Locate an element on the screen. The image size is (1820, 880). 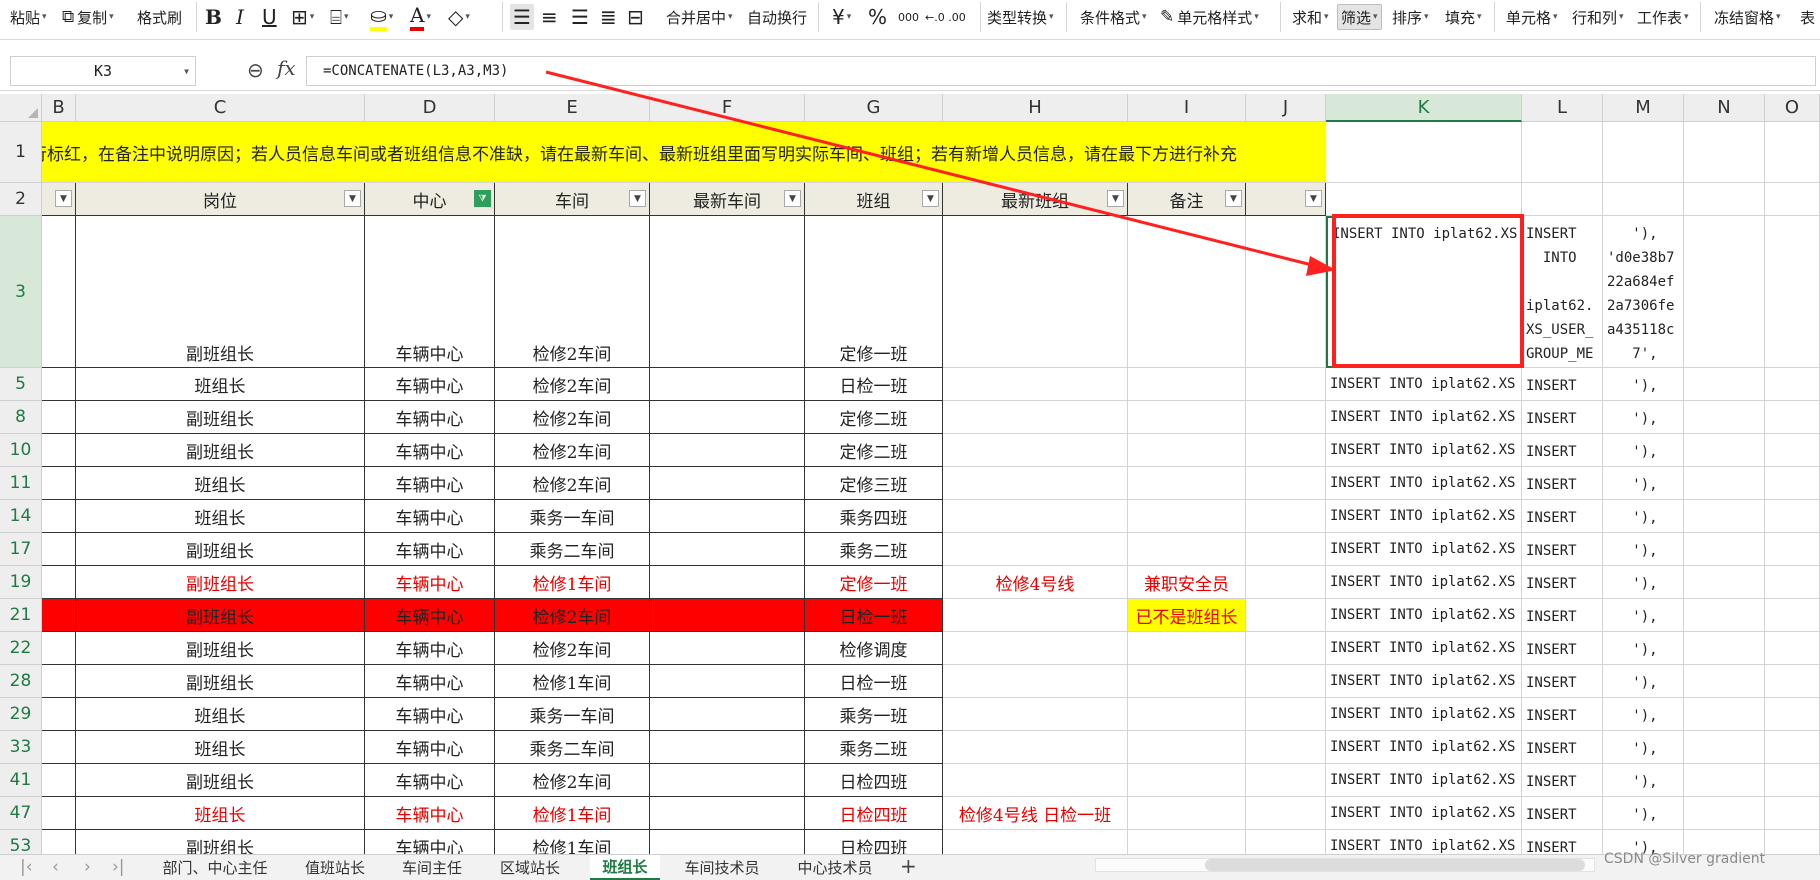
cell-team: 日检四班 is located at coordinates (874, 813).